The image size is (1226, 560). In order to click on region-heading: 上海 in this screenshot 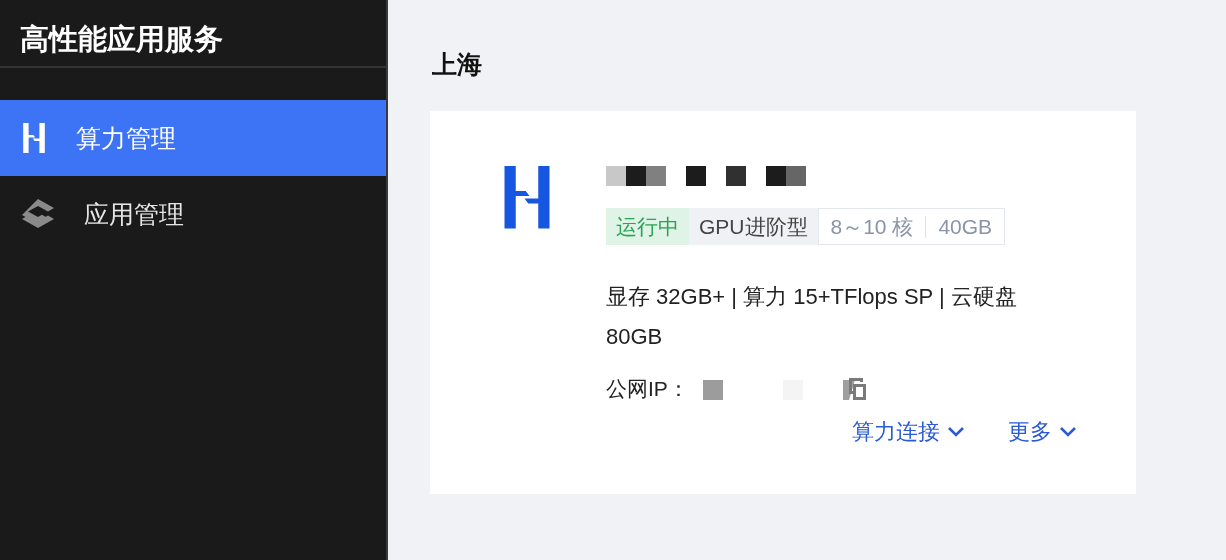, I will do `click(457, 64)`.